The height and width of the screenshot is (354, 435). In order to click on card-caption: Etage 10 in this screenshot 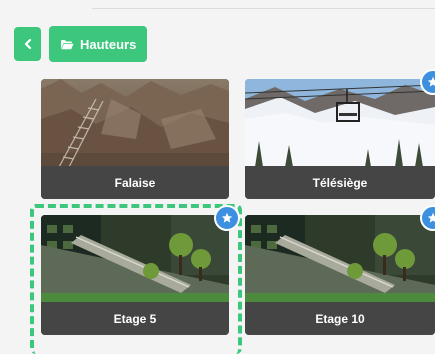, I will do `click(340, 318)`.